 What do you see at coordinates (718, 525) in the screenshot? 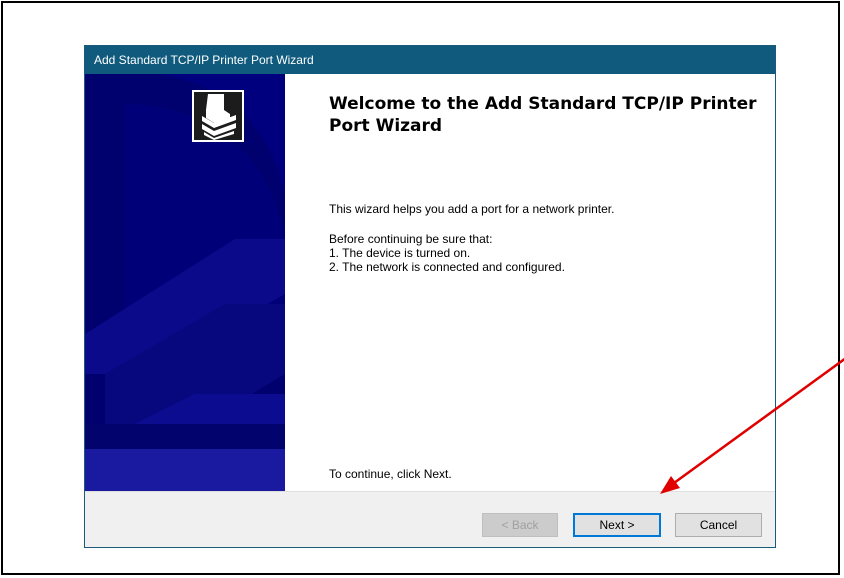
I see `cancel-button: Cancel` at bounding box center [718, 525].